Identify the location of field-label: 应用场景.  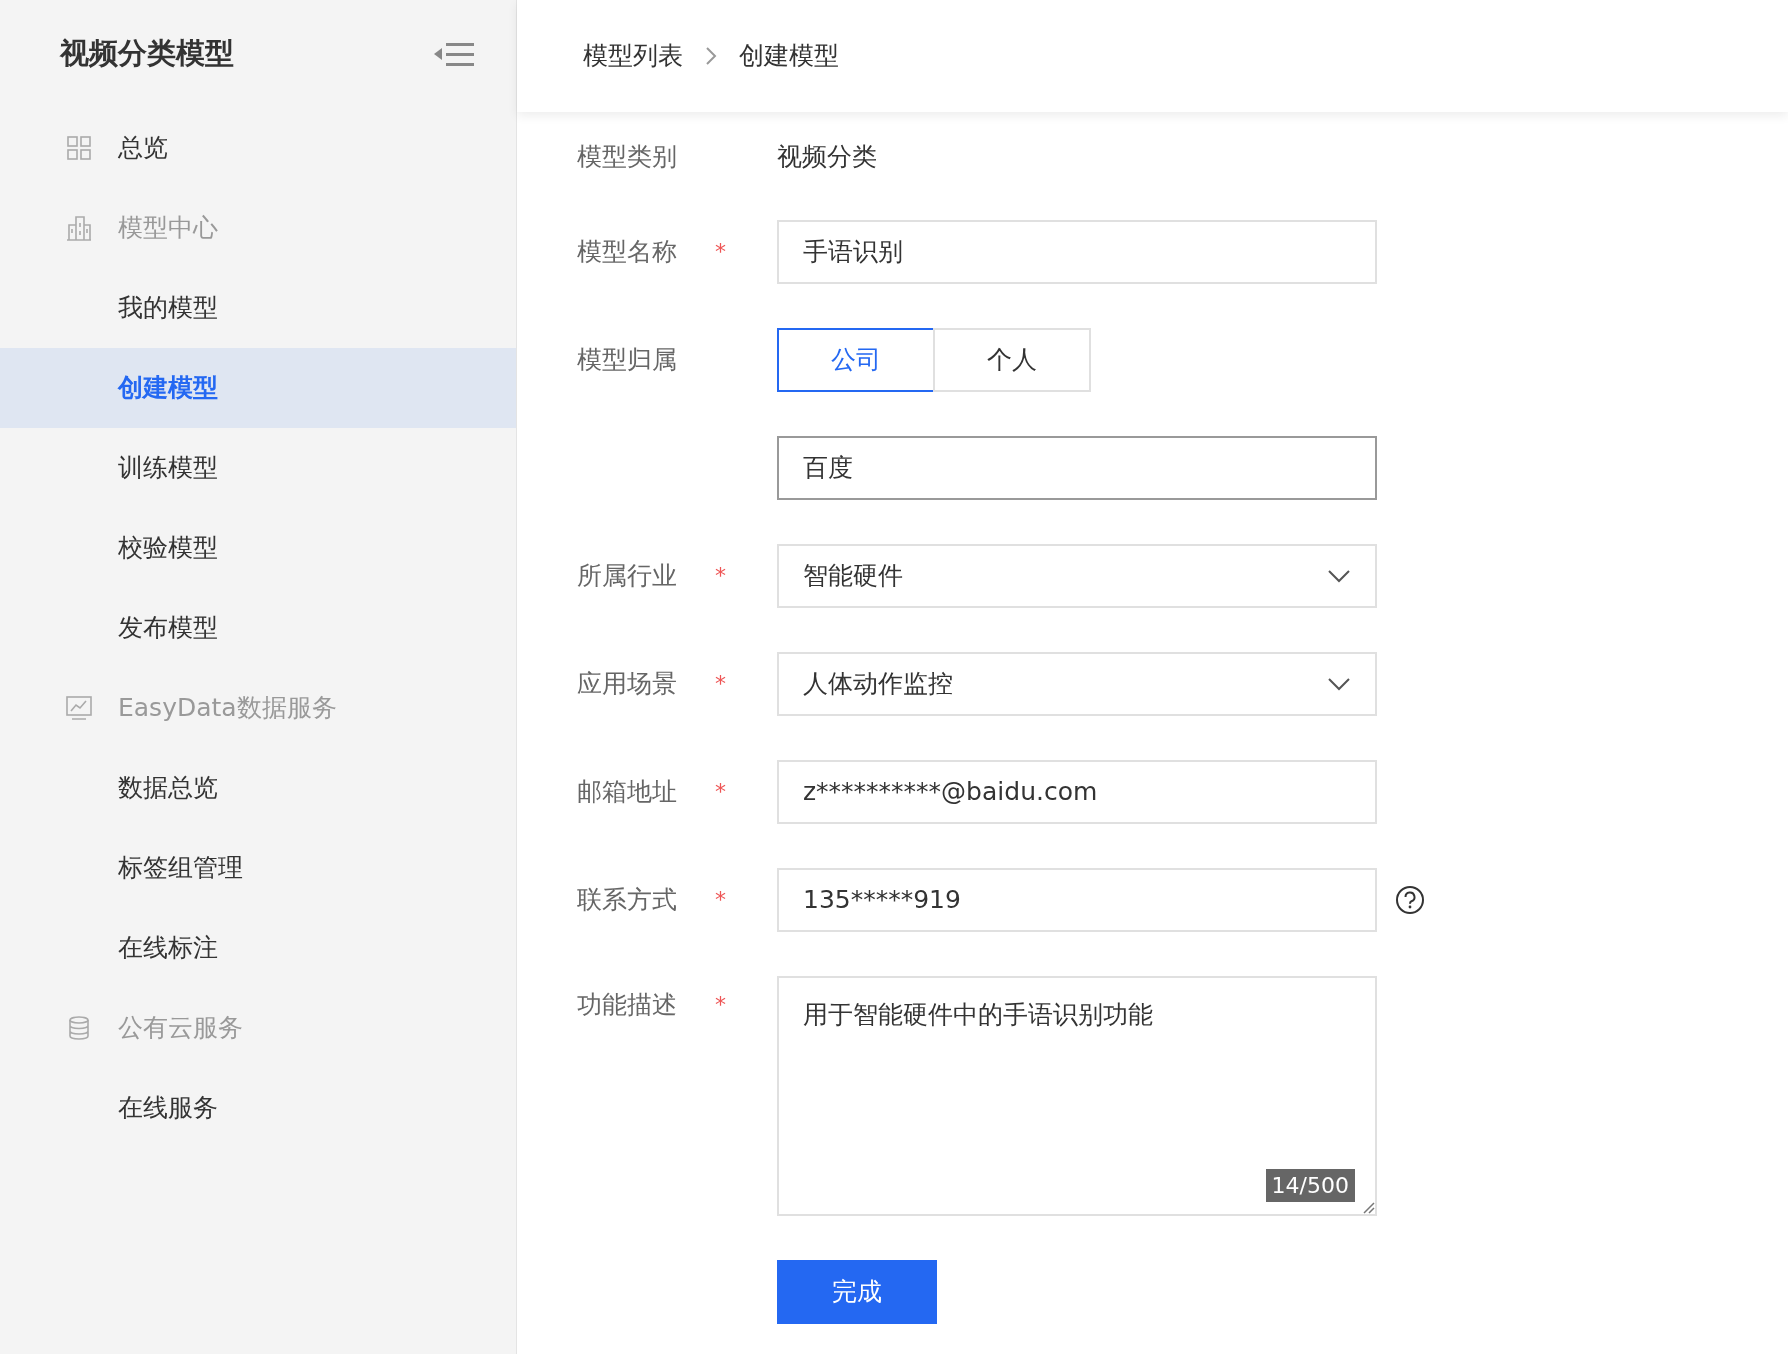
(627, 683).